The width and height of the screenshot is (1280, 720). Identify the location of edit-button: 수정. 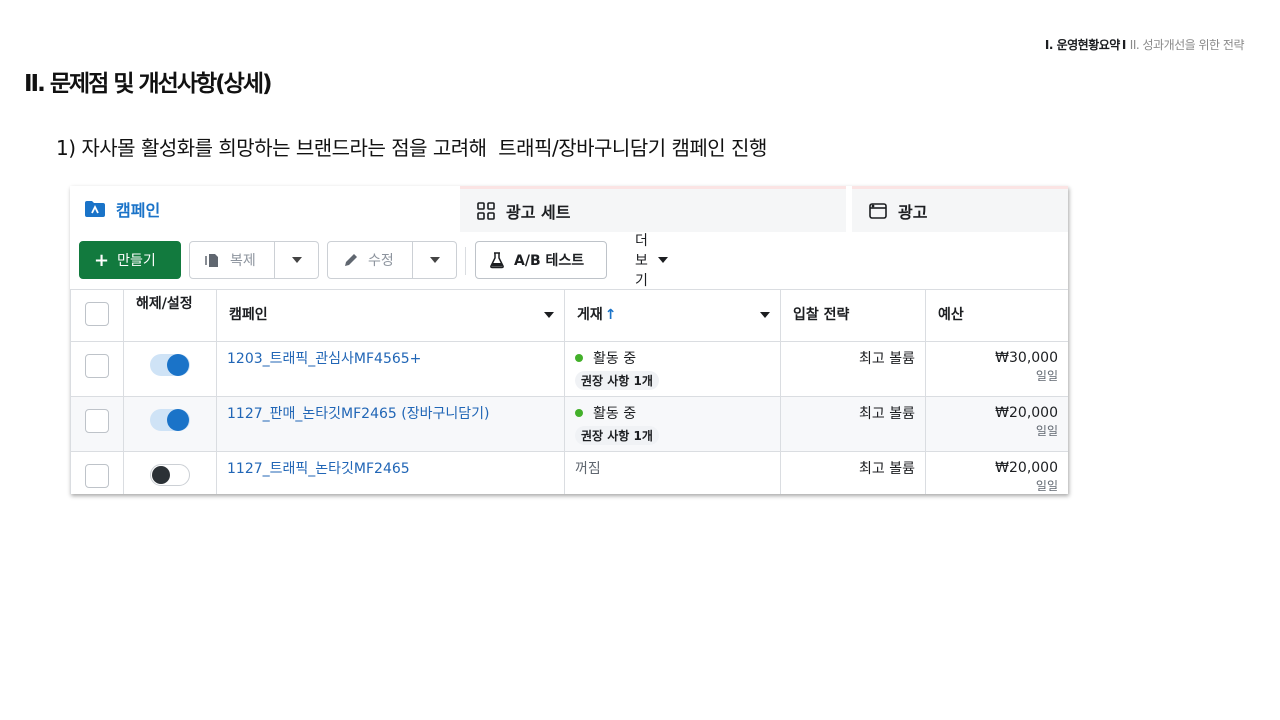
(370, 260).